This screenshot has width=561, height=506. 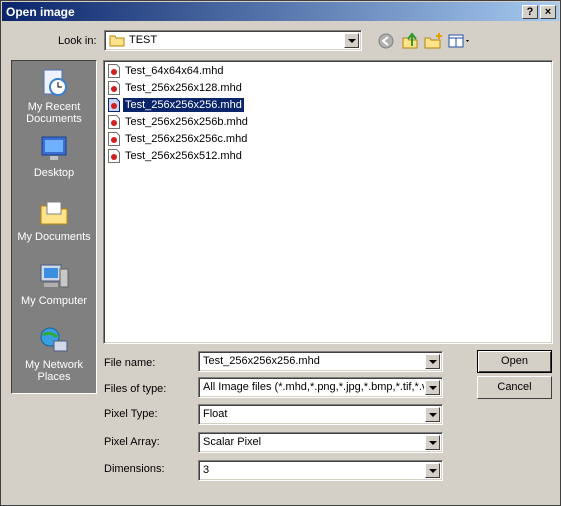 What do you see at coordinates (117, 41) in the screenshot?
I see `folder-icon` at bounding box center [117, 41].